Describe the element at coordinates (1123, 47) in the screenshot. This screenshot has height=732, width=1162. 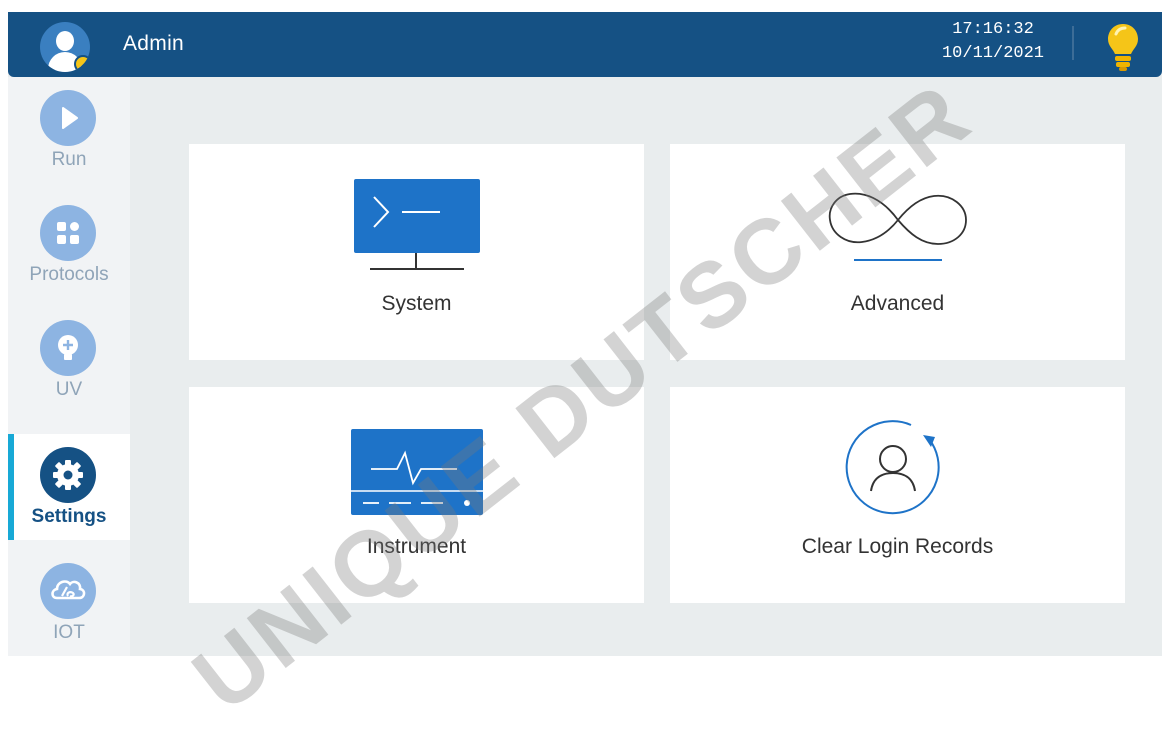
I see `lightbulb-icon` at that location.